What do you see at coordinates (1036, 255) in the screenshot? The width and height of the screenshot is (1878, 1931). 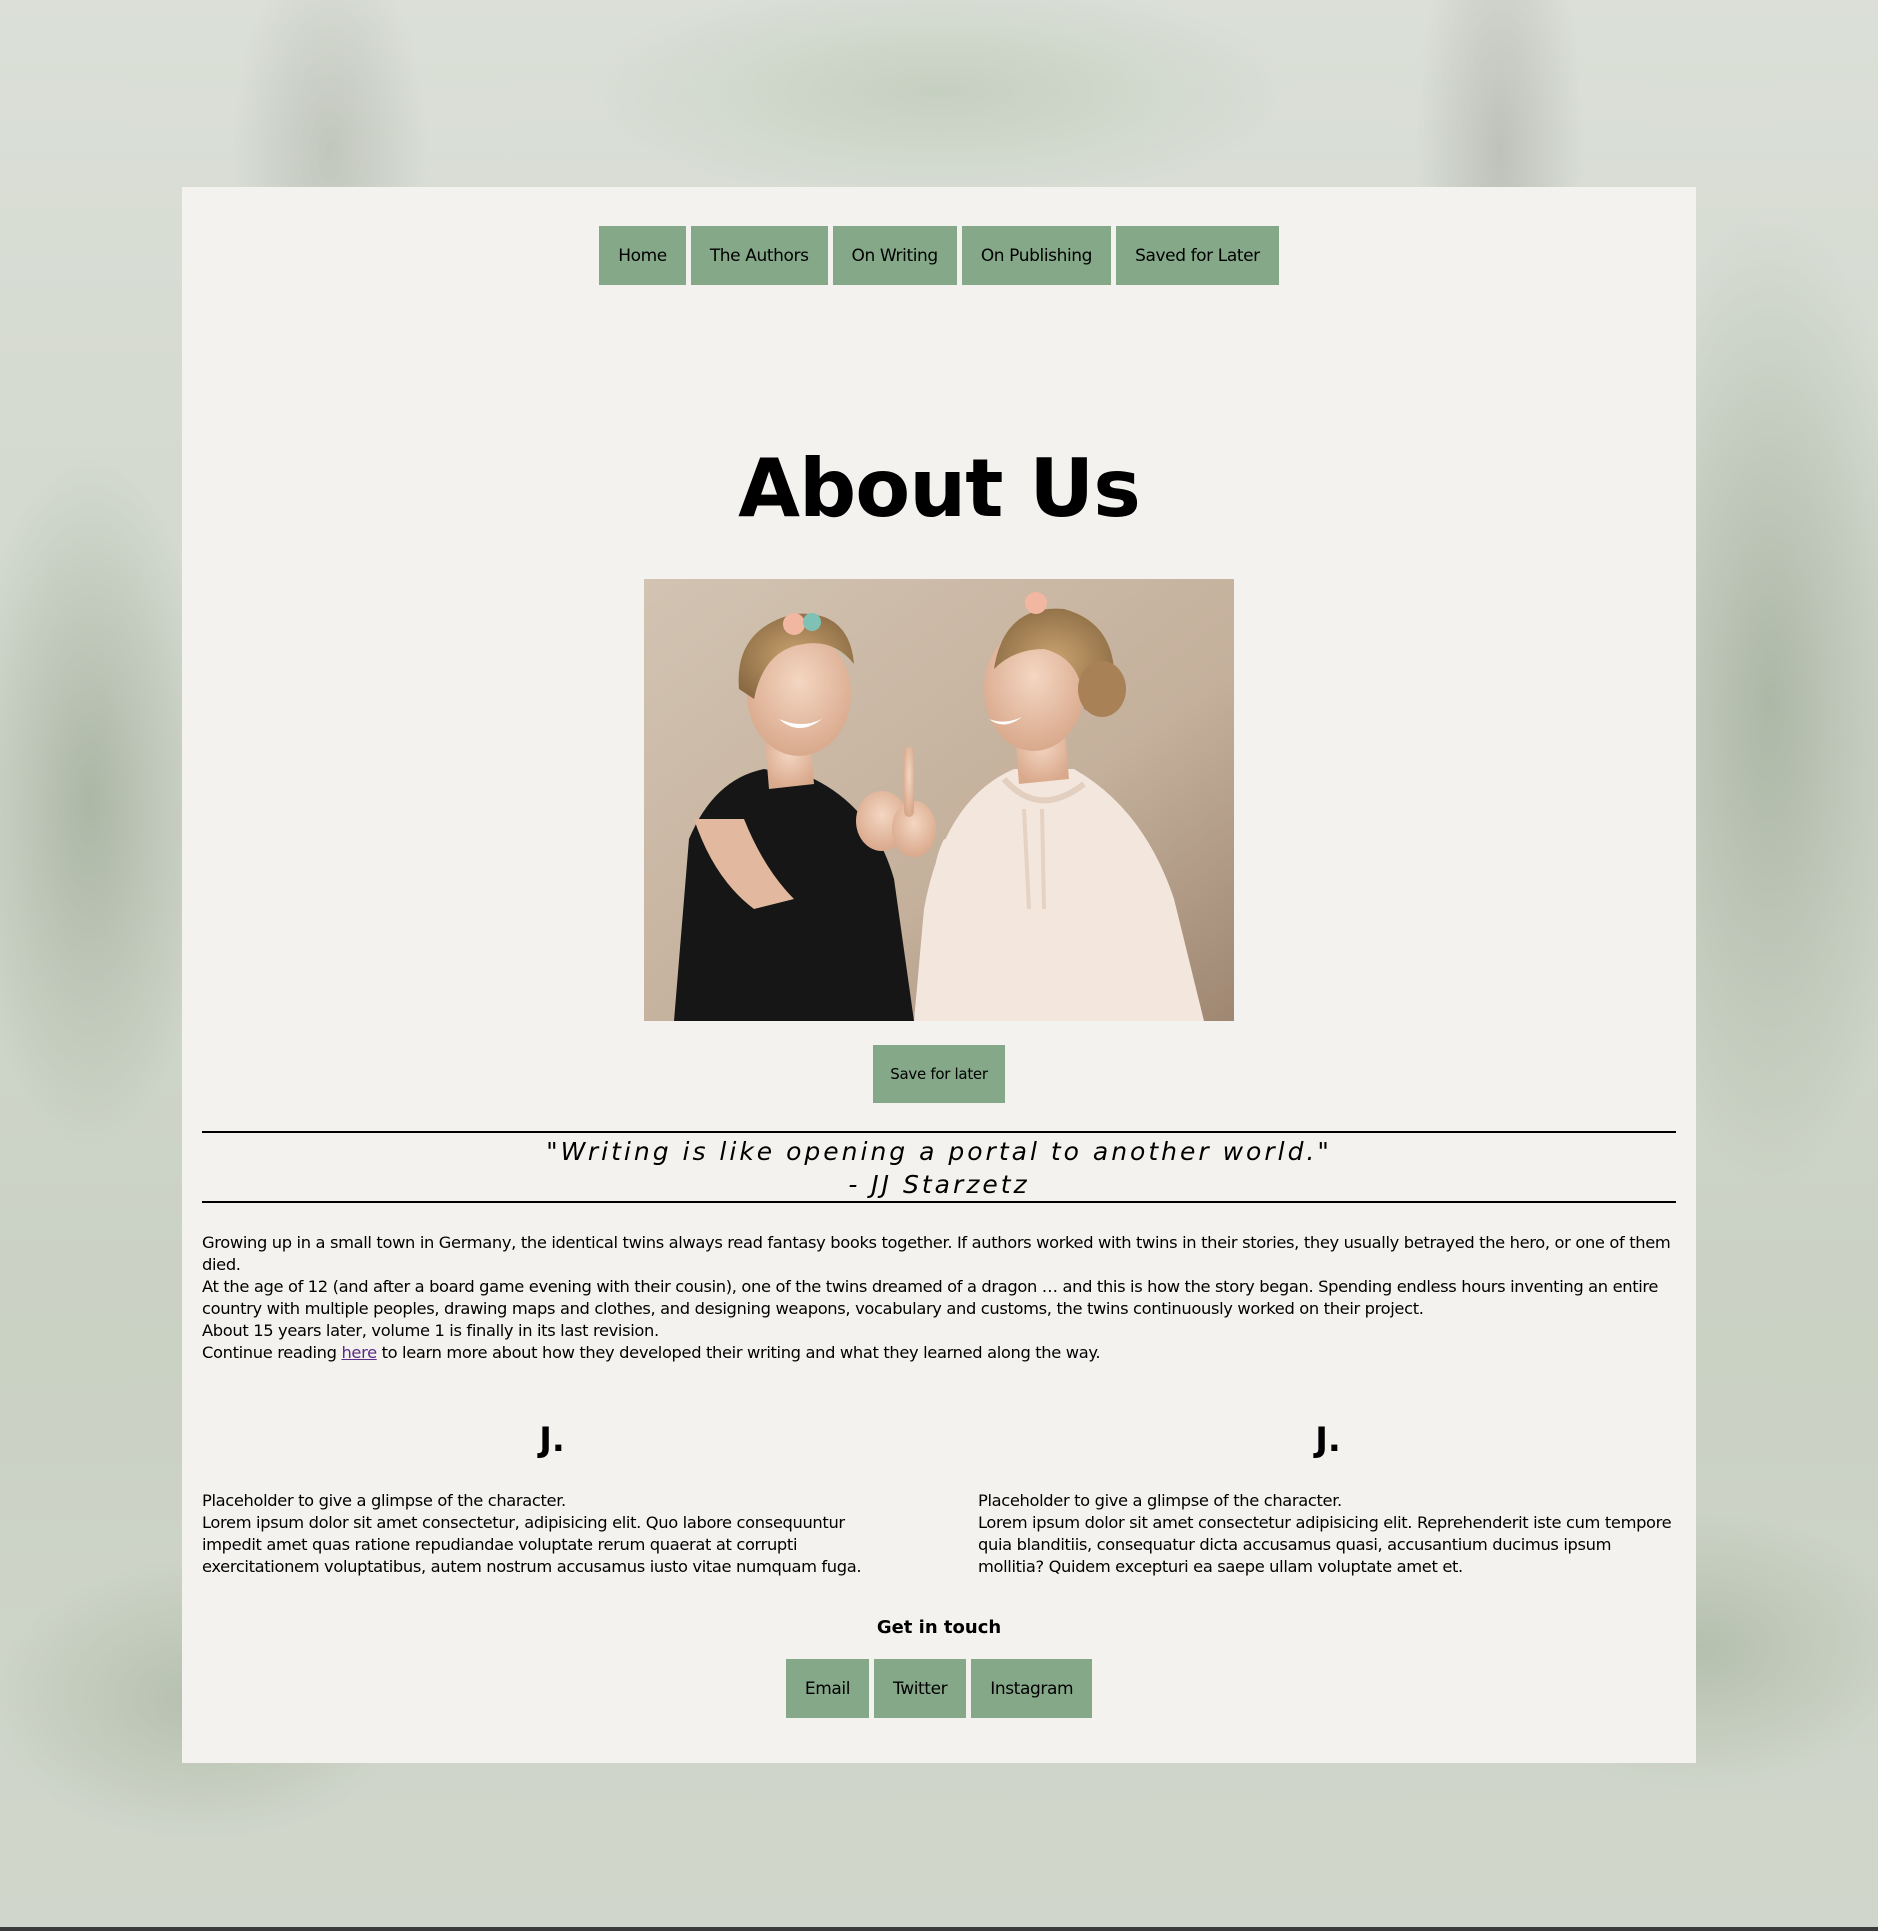 I see `nav-on-publishing: On Publishing` at bounding box center [1036, 255].